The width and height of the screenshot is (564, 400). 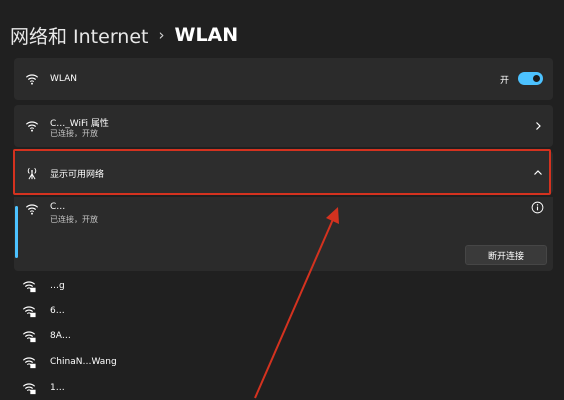 What do you see at coordinates (296, 303) in the screenshot?
I see `annotation-arrow` at bounding box center [296, 303].